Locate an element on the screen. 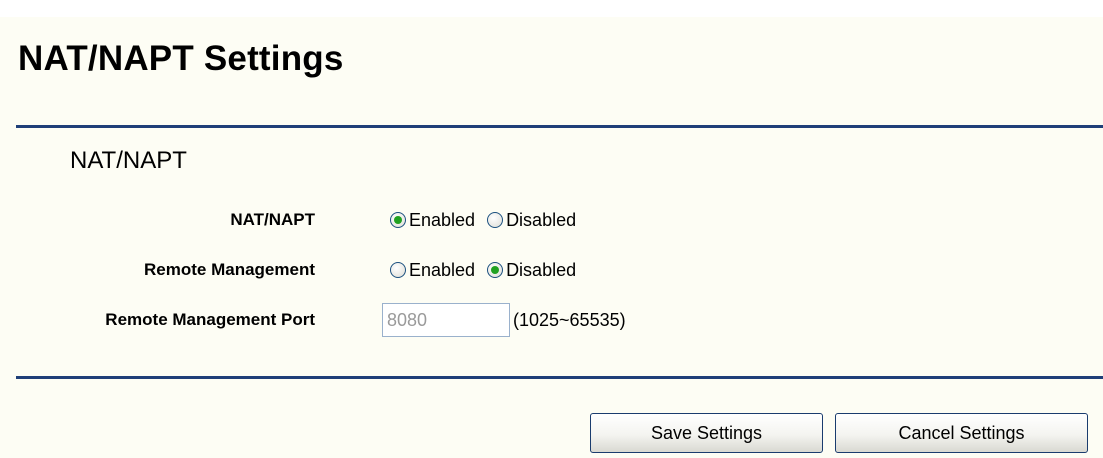  remote-management-enabled-radio is located at coordinates (398, 270).